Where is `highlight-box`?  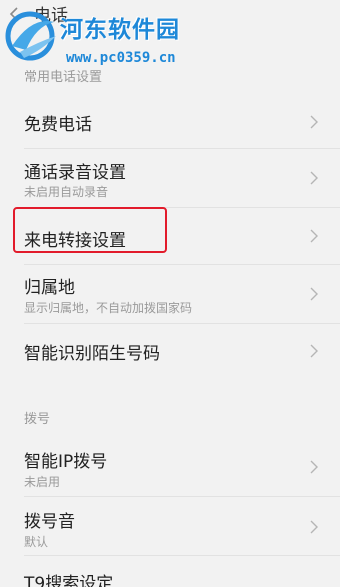
highlight-box is located at coordinates (90, 230).